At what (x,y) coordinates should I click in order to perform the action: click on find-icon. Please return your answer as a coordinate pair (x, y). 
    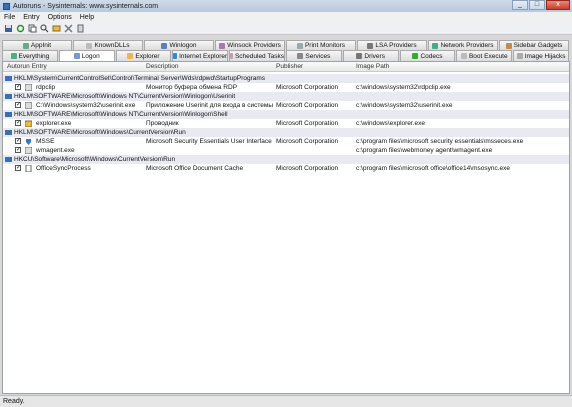
    Looking at the image, I should click on (44, 28).